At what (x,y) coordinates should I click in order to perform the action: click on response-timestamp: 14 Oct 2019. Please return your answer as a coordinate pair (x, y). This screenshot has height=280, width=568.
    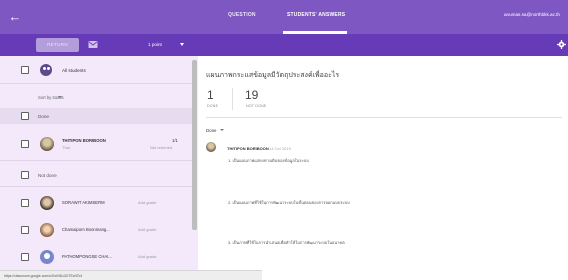
    Looking at the image, I should click on (280, 148).